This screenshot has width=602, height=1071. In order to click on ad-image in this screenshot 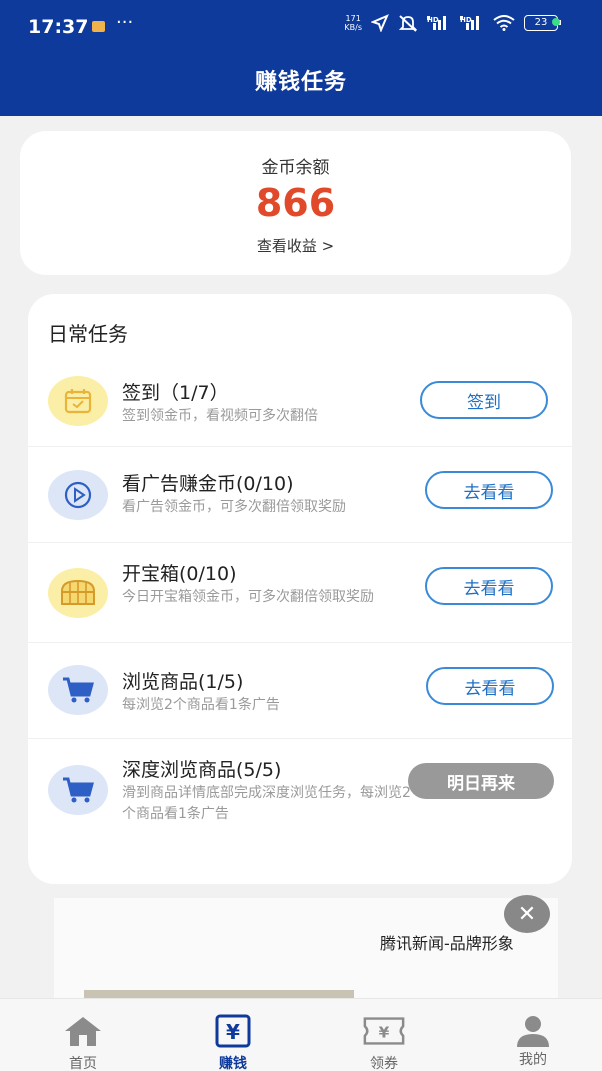, I will do `click(219, 994)`.